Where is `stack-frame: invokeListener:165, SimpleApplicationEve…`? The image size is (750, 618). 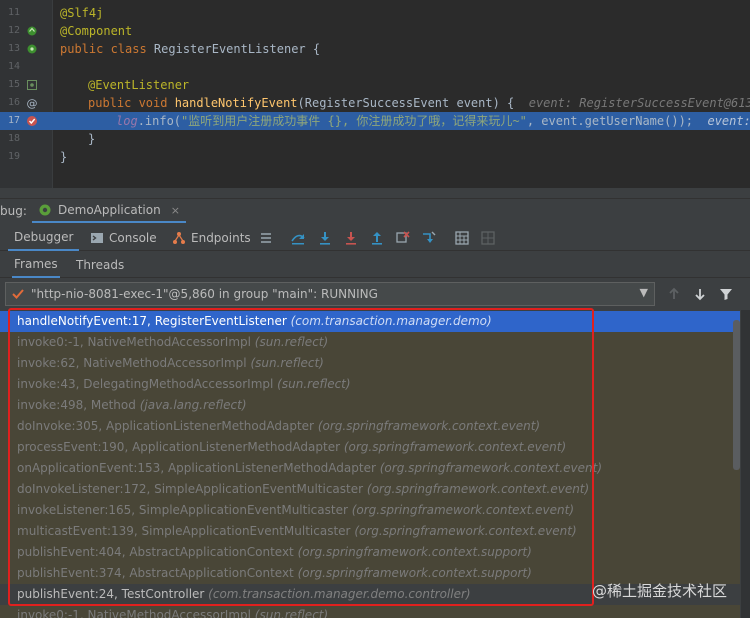
stack-frame: invokeListener:165, SimpleApplicationEve… is located at coordinates (370, 510).